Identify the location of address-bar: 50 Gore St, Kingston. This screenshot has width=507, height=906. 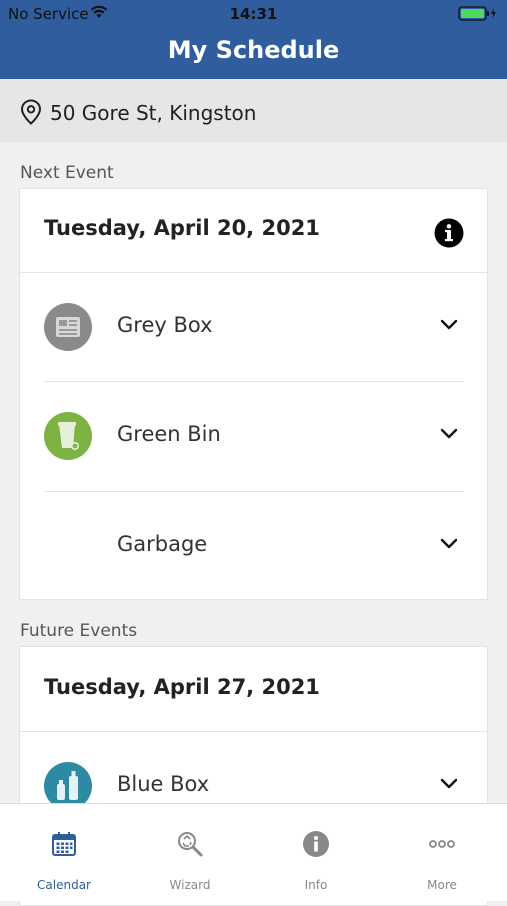
(253, 110).